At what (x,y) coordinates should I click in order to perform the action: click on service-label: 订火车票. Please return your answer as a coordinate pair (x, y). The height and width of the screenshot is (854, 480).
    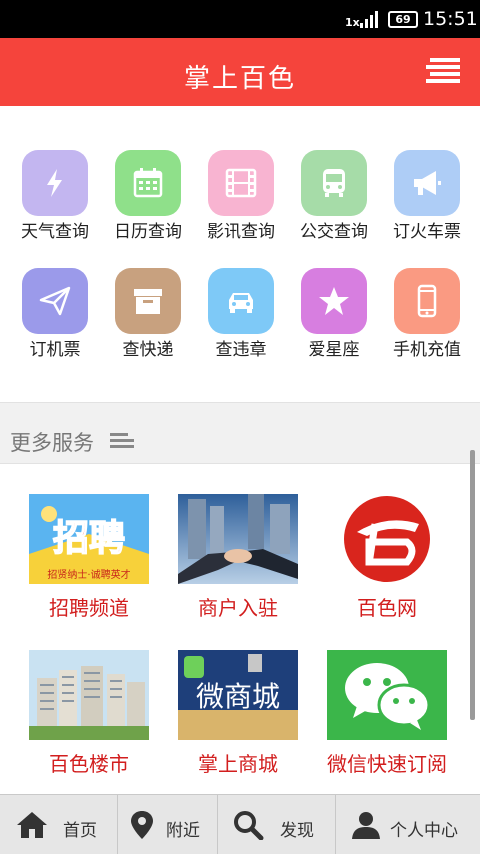
    Looking at the image, I should click on (427, 232).